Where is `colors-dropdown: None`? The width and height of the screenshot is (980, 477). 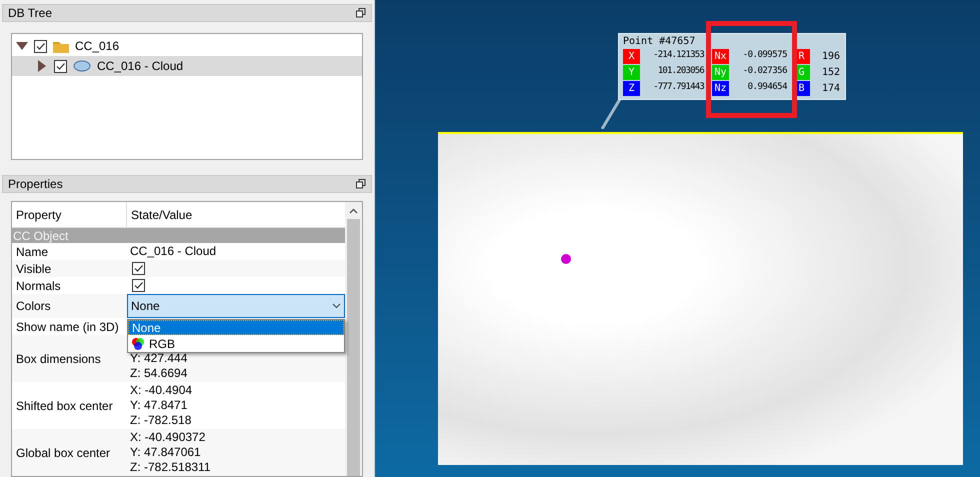
colors-dropdown: None is located at coordinates (236, 306).